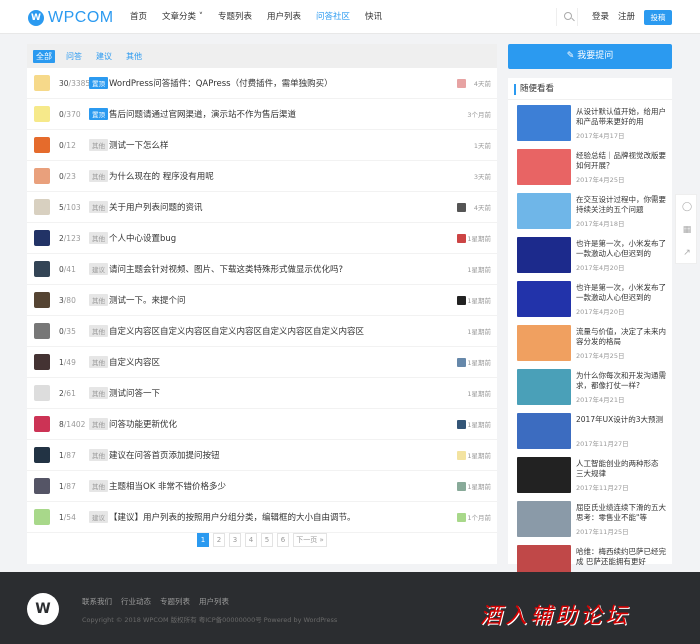 This screenshot has height=644, width=700. I want to click on site-logo: W WPCOM, so click(71, 18).